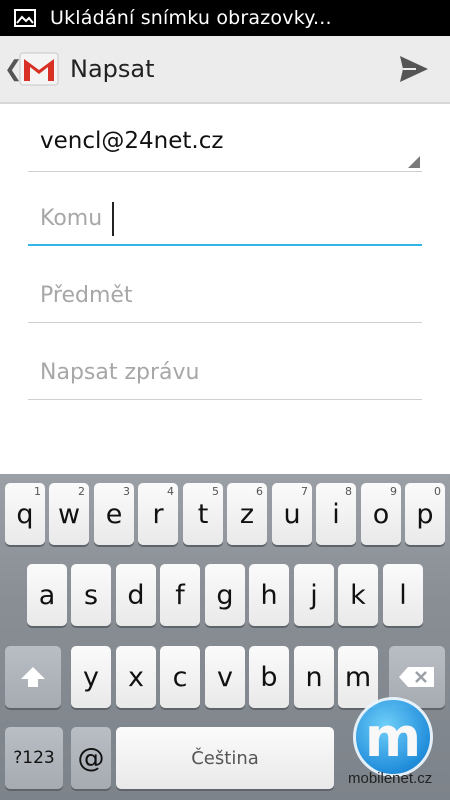  What do you see at coordinates (314, 595) in the screenshot?
I see `key-j: j` at bounding box center [314, 595].